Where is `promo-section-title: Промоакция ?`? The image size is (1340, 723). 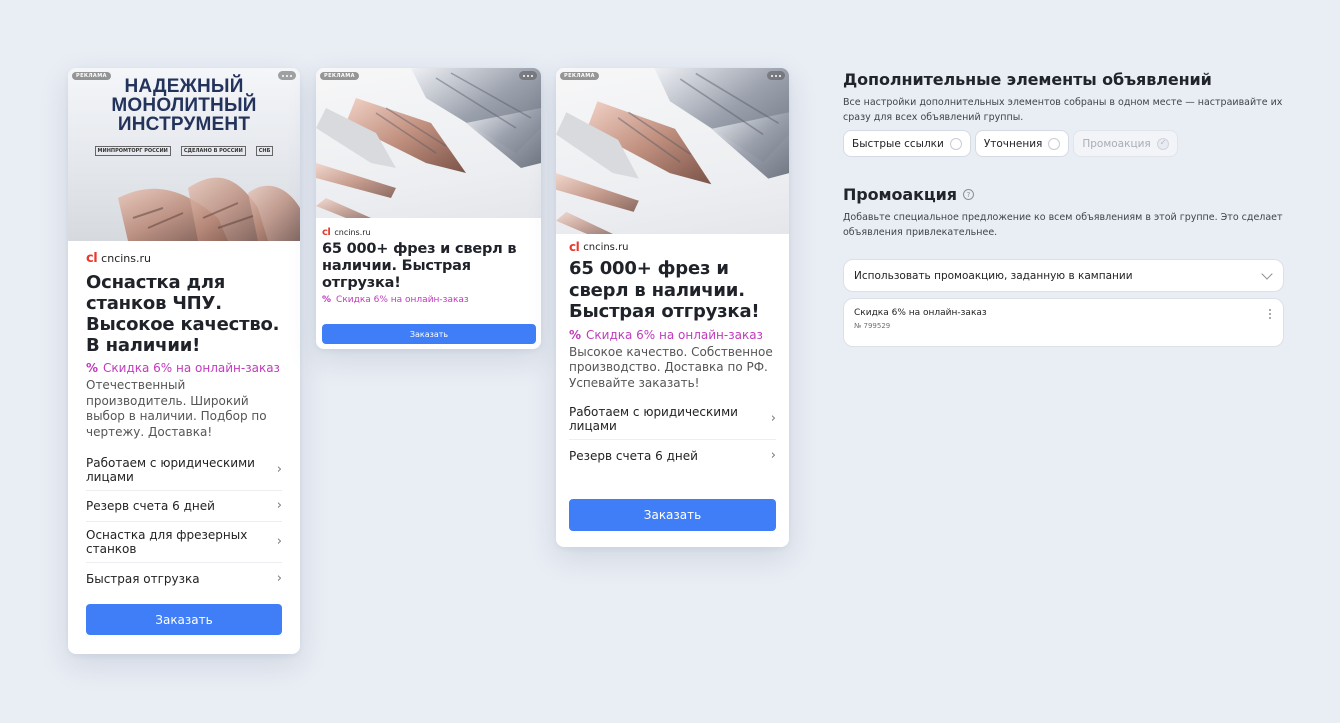 promo-section-title: Промоакция ? is located at coordinates (1063, 194).